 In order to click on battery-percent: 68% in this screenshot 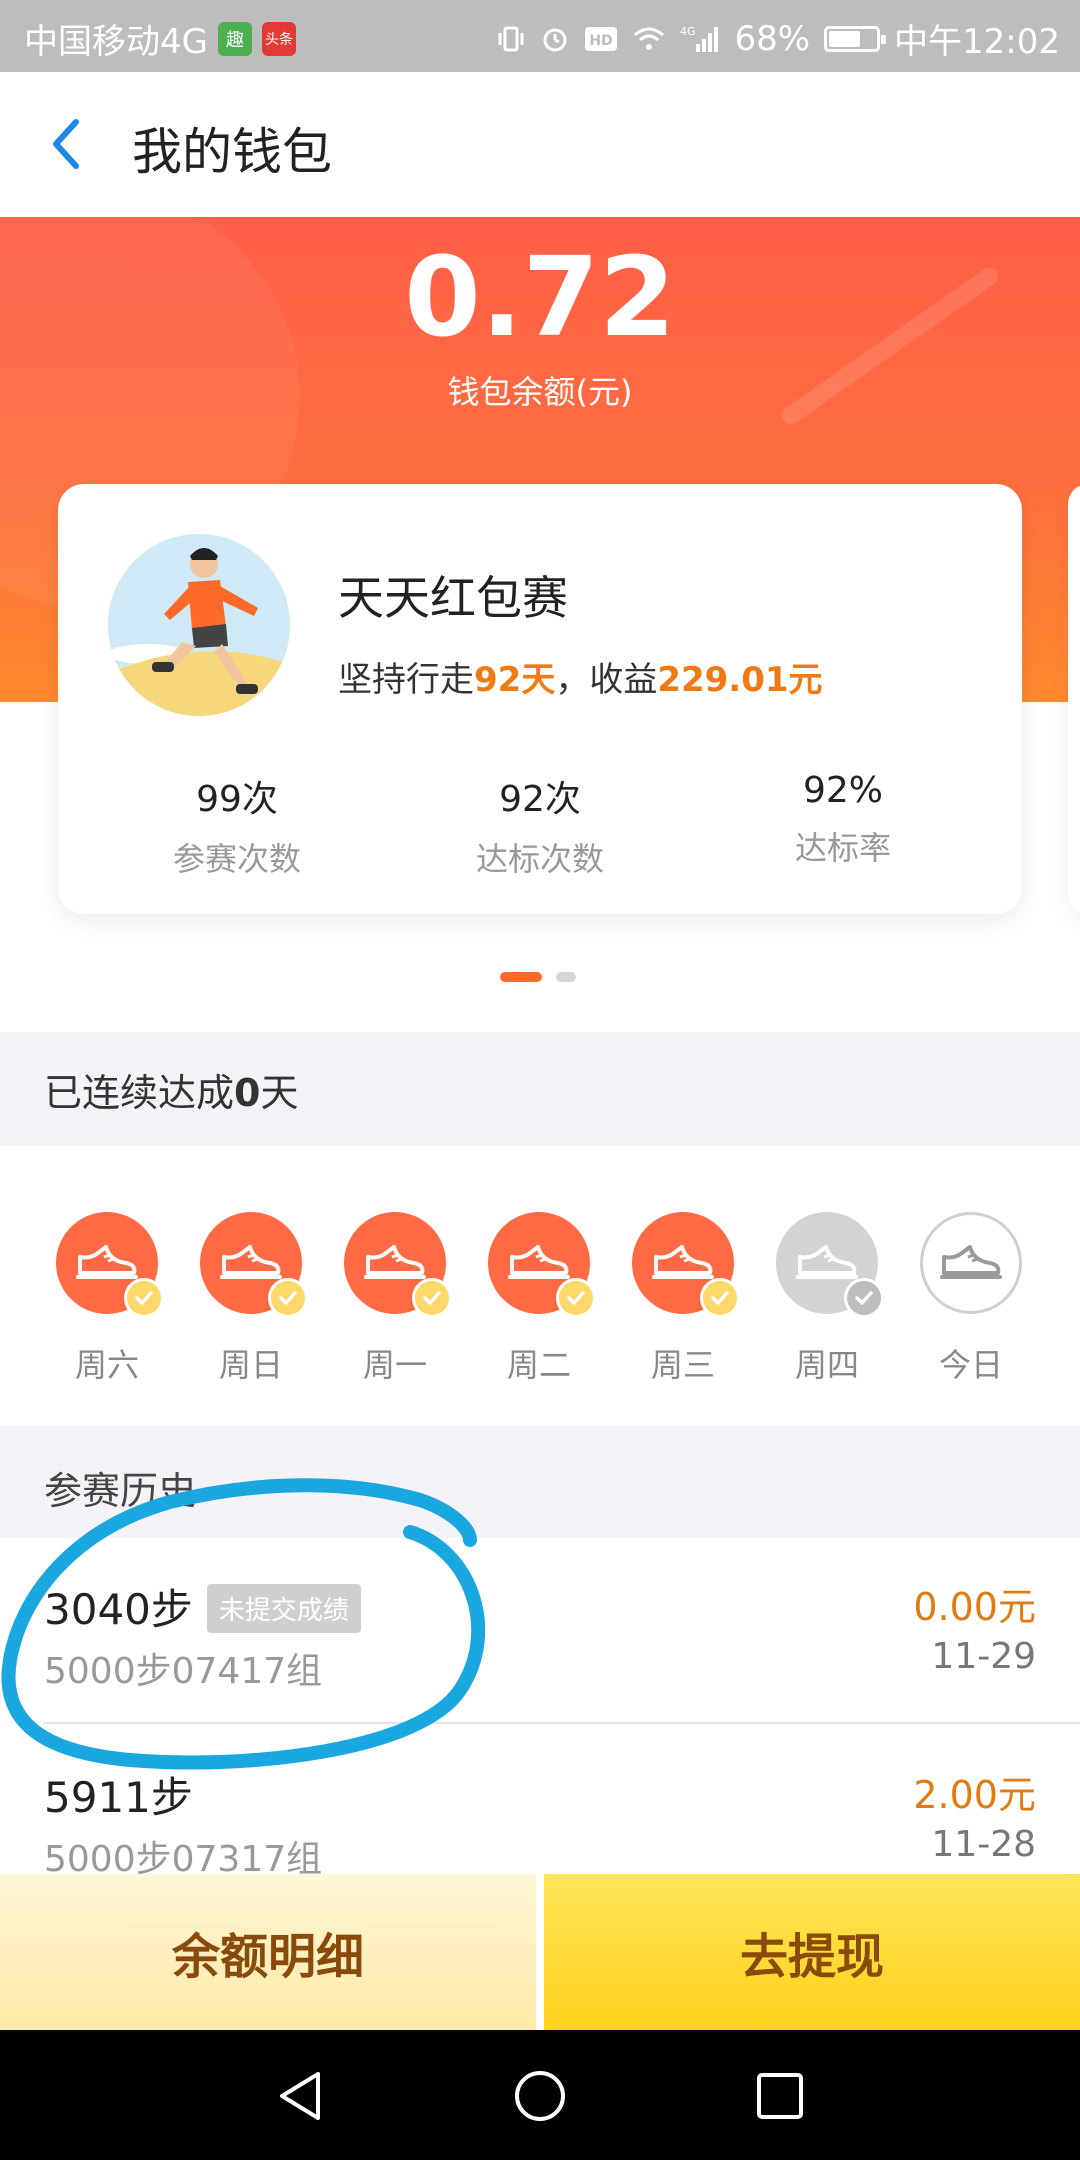, I will do `click(772, 38)`.